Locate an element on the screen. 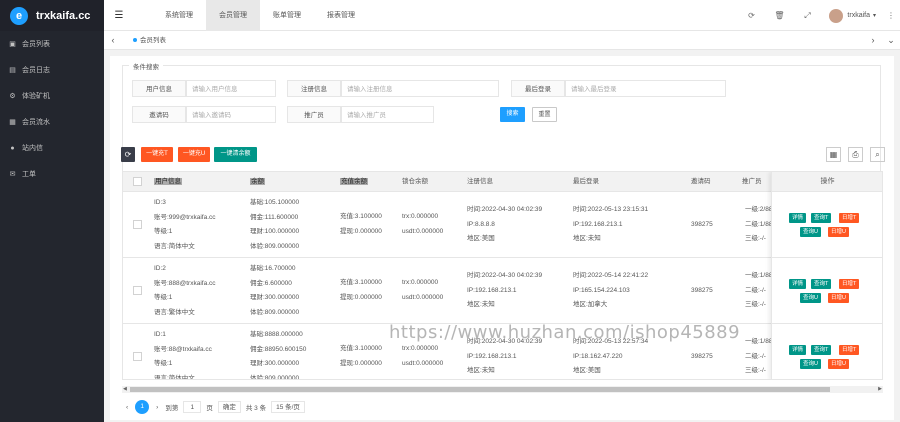 Image resolution: width=900 pixels, height=422 pixels. avatar is located at coordinates (836, 15).